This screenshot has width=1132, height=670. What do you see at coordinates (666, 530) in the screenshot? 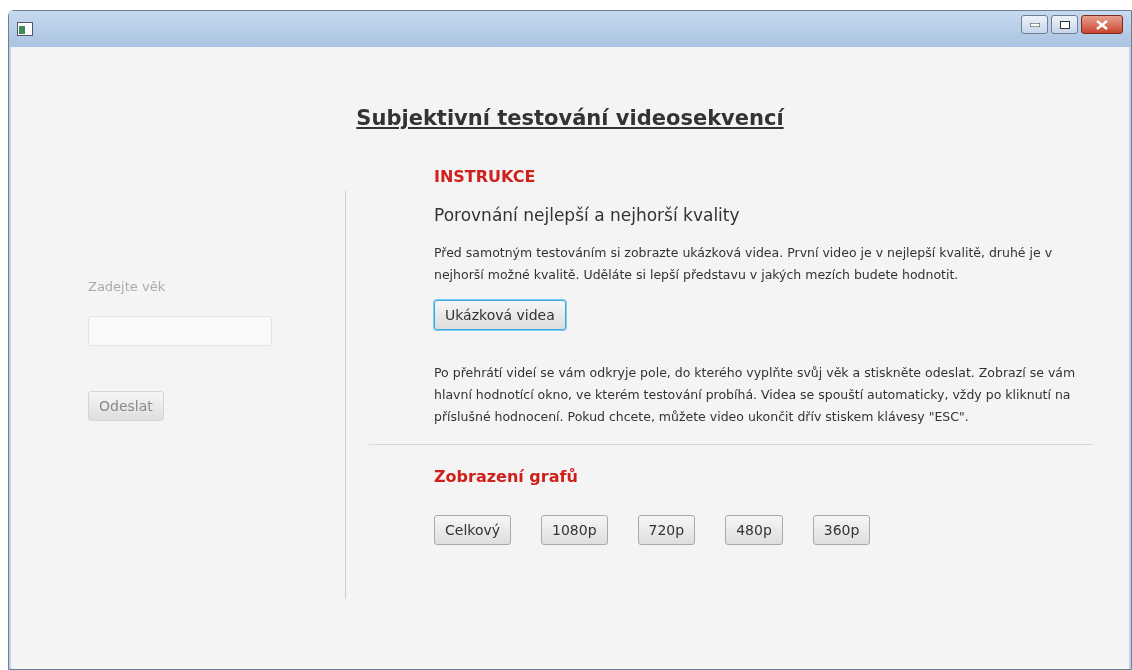
I see `chart-button: 720p` at bounding box center [666, 530].